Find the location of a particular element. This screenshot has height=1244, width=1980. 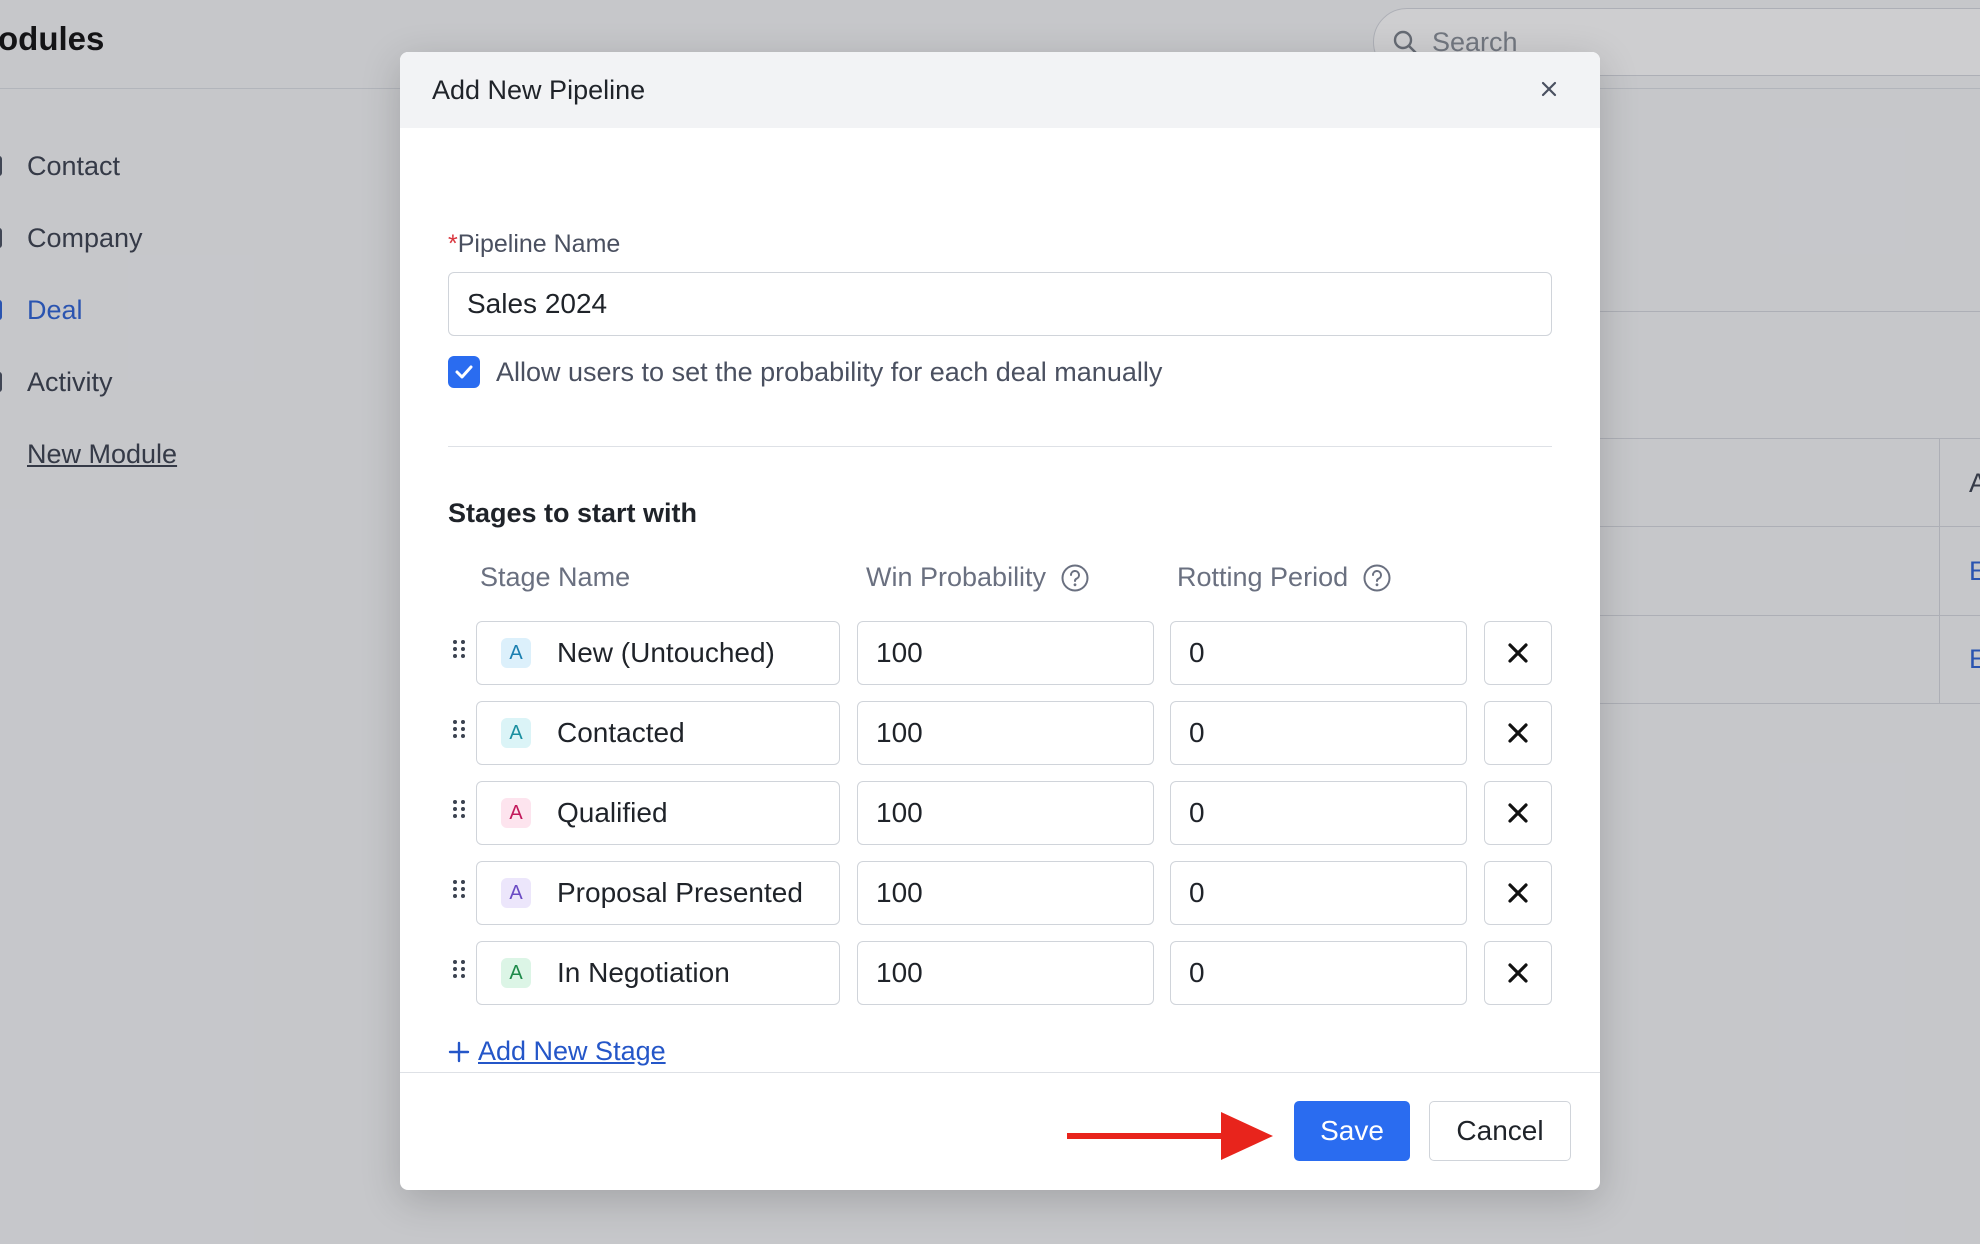

cancel-button: Cancel is located at coordinates (1500, 1131).